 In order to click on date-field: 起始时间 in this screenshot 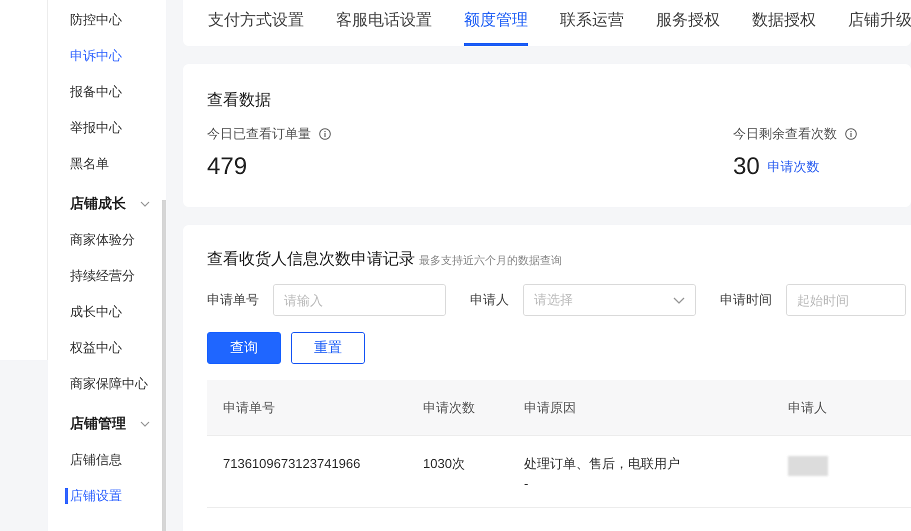, I will do `click(846, 300)`.